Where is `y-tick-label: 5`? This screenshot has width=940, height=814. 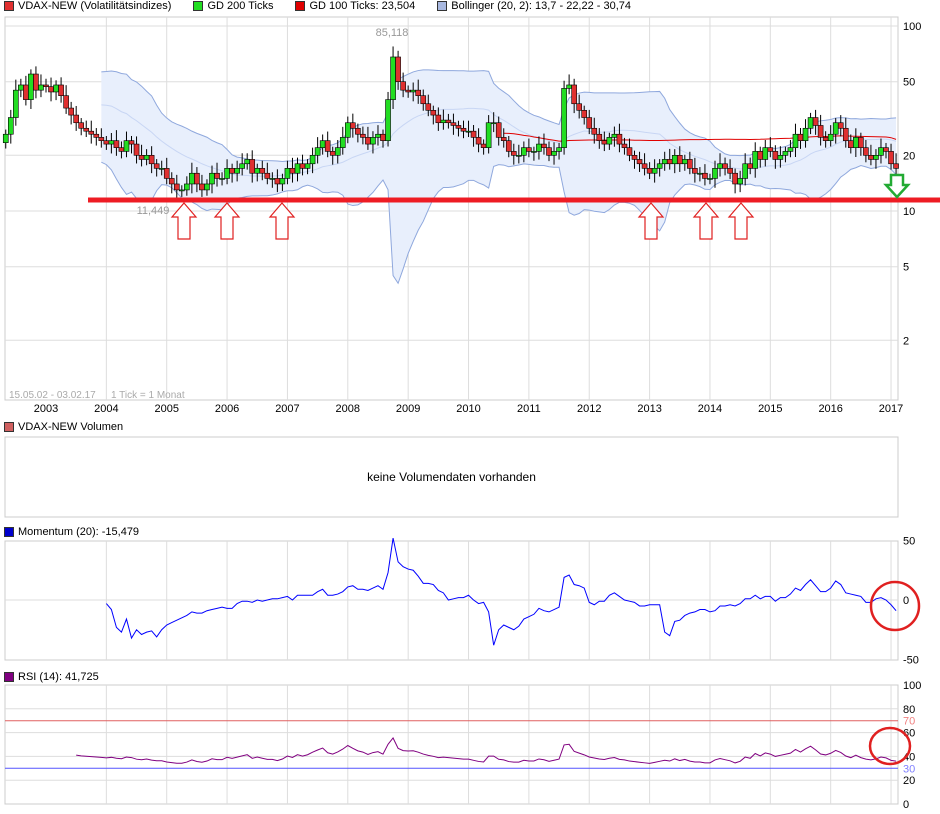 y-tick-label: 5 is located at coordinates (906, 268).